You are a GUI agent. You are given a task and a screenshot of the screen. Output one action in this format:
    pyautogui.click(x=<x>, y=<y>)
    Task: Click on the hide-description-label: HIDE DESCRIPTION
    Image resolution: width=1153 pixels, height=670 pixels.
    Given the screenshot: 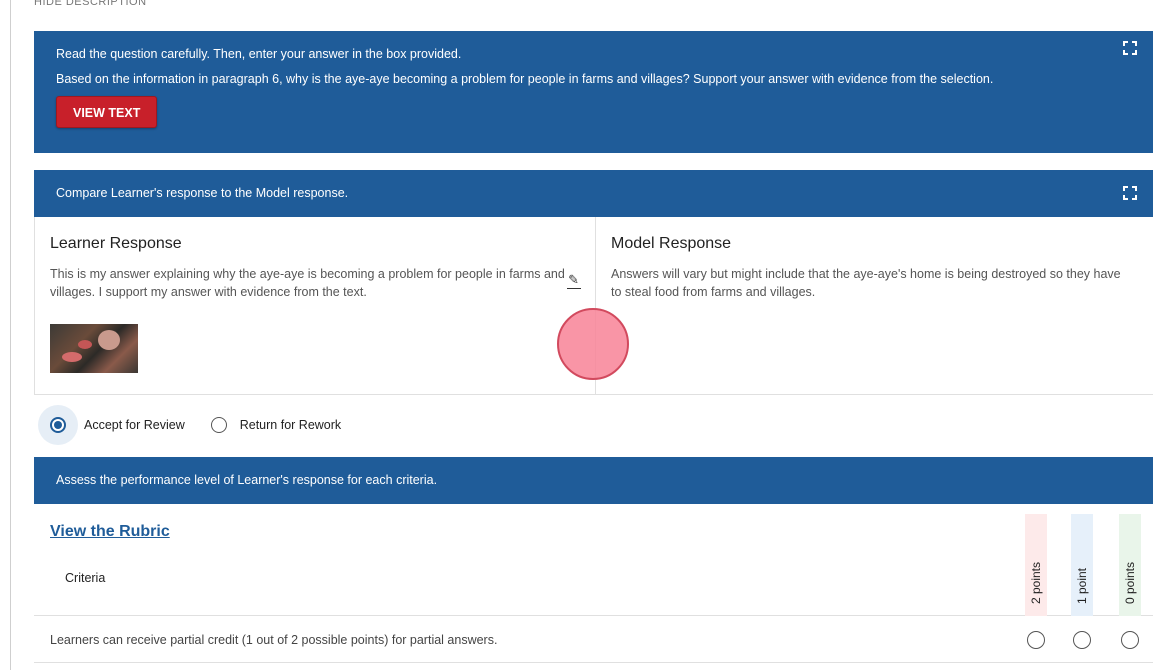 What is the action you would take?
    pyautogui.click(x=90, y=7)
    